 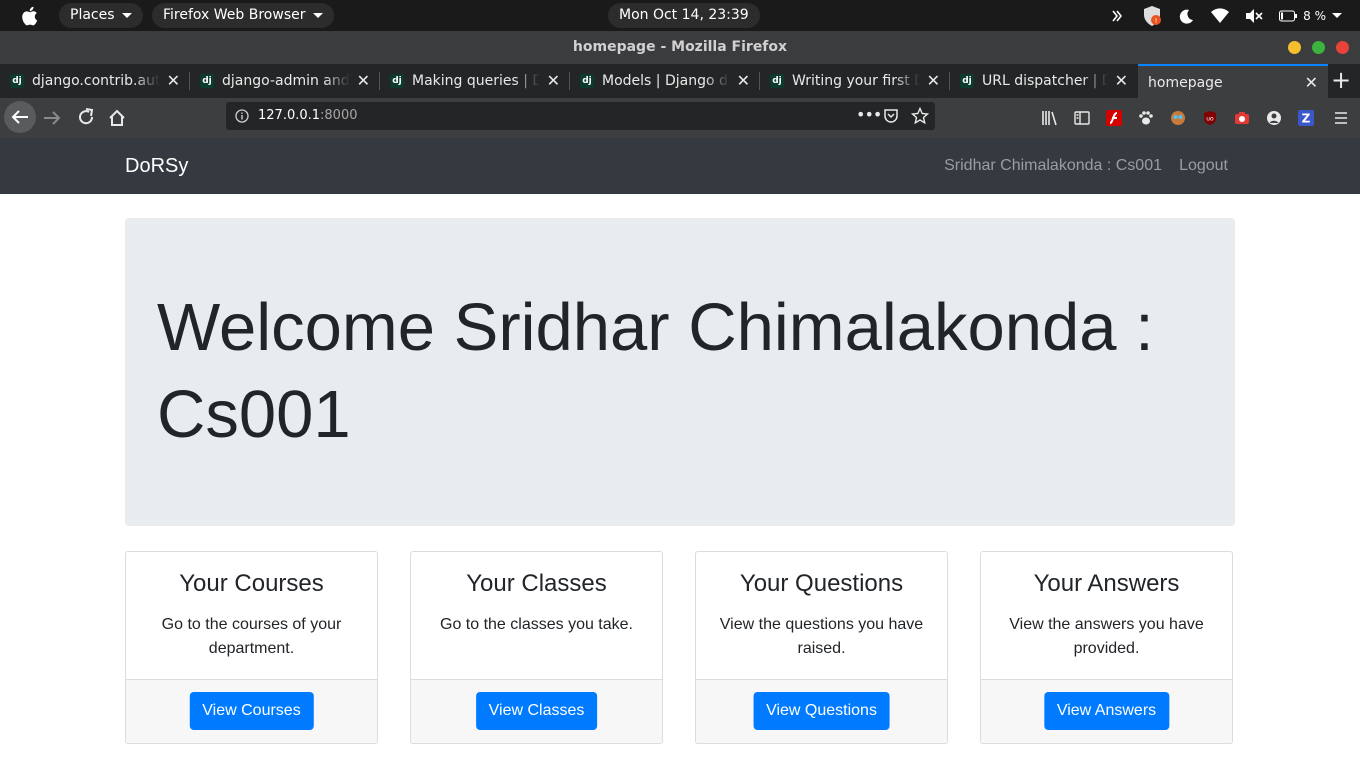 I want to click on library-button, so click(x=1050, y=118).